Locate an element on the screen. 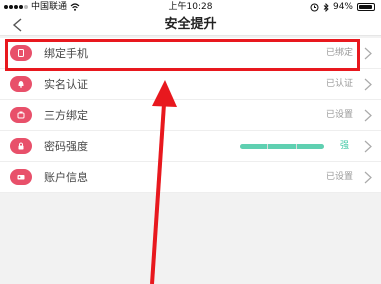 The height and width of the screenshot is (284, 381). row-status: 已认证 is located at coordinates (339, 84).